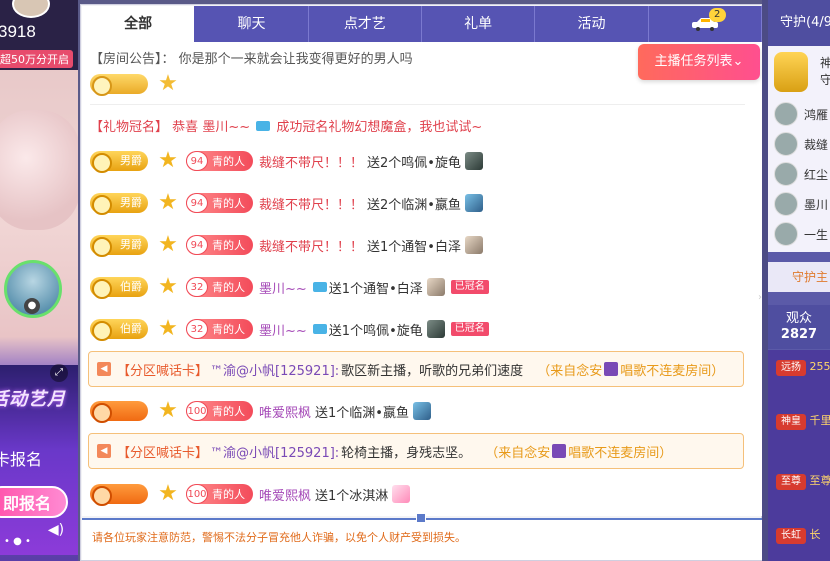  Describe the element at coordinates (18, 31) in the screenshot. I see `follower-count: 3918` at that location.